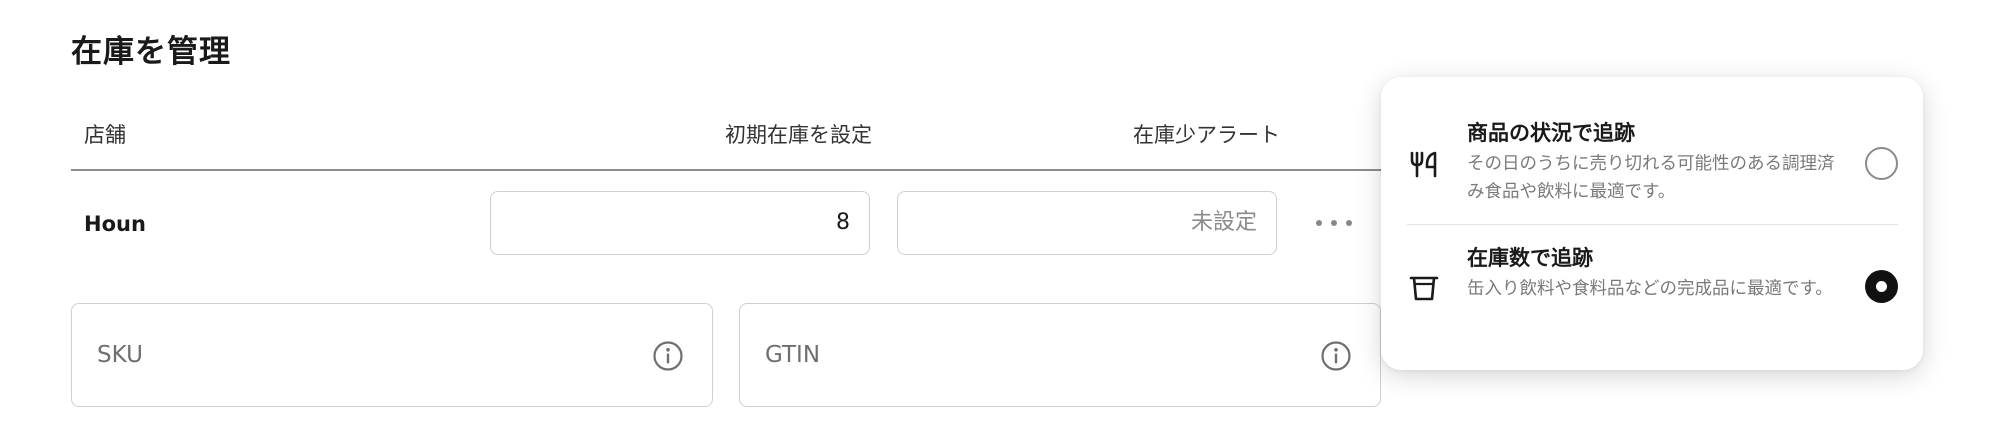 This screenshot has width=2000, height=432. I want to click on more-options-button, so click(1334, 223).